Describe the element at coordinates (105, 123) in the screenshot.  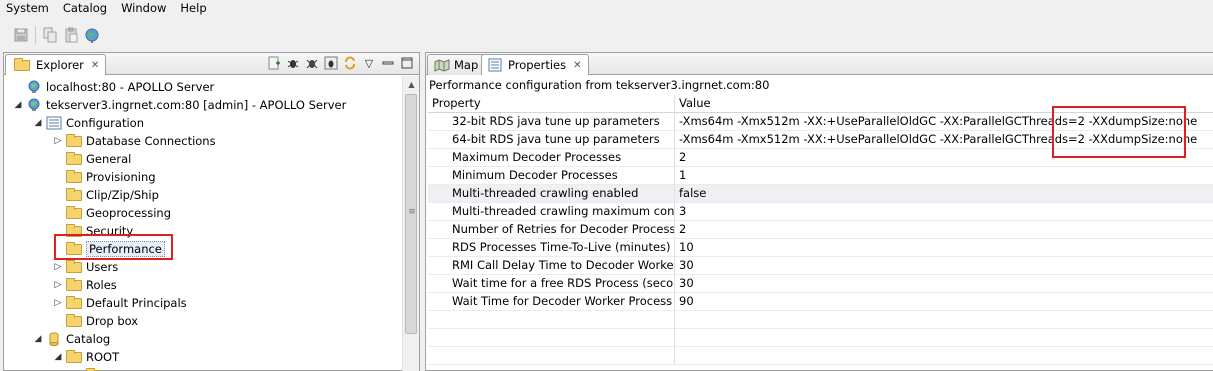
I see `tree-item-label: Configuration` at that location.